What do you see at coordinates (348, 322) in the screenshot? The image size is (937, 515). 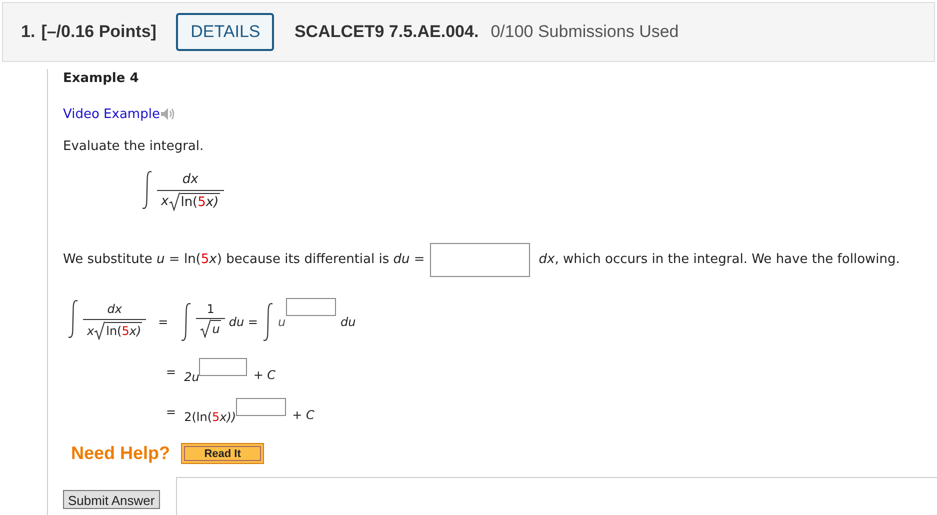 I see `differential: du` at bounding box center [348, 322].